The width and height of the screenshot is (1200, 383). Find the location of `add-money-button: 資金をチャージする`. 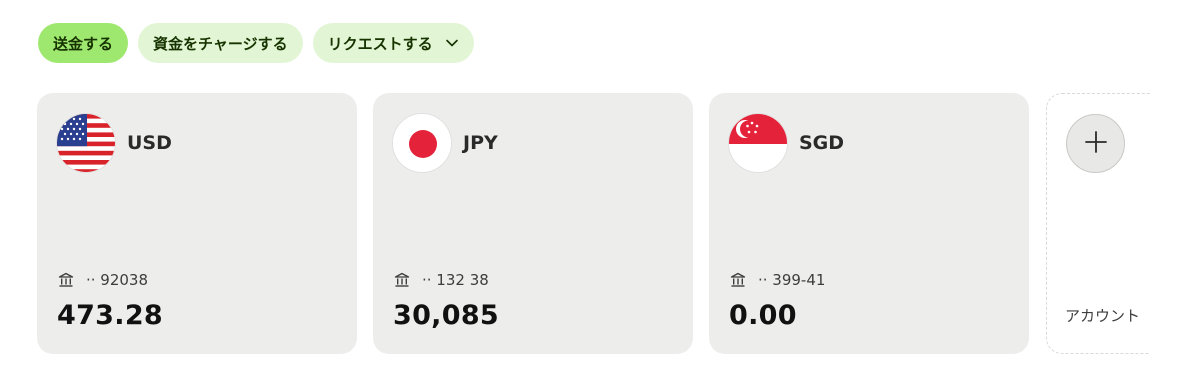

add-money-button: 資金をチャージする is located at coordinates (220, 43).